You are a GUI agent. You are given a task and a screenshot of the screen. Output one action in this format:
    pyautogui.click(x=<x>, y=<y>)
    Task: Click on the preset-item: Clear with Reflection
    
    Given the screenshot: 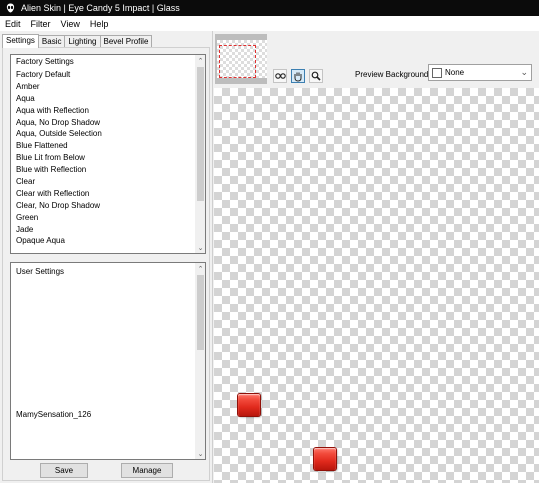 What is the action you would take?
    pyautogui.click(x=103, y=194)
    